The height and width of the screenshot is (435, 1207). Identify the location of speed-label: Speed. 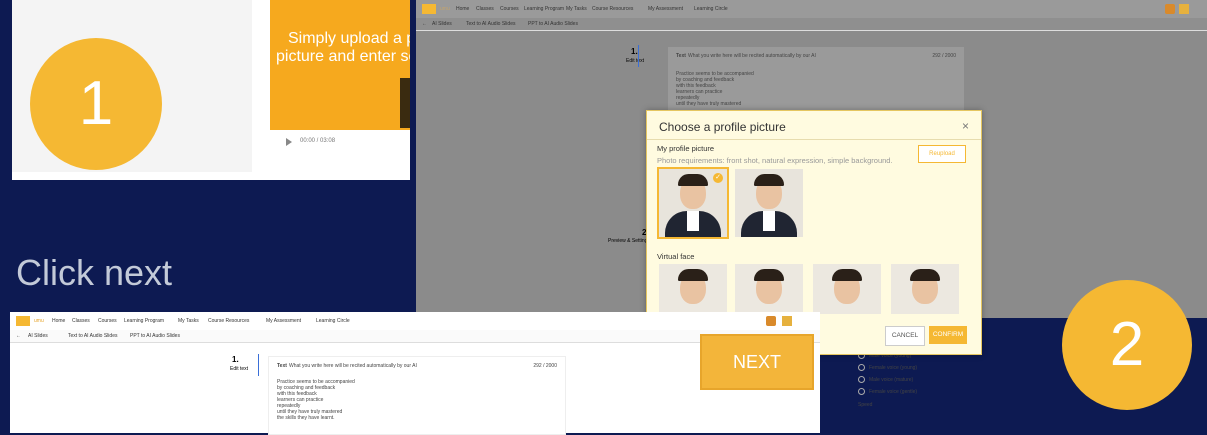
(865, 405).